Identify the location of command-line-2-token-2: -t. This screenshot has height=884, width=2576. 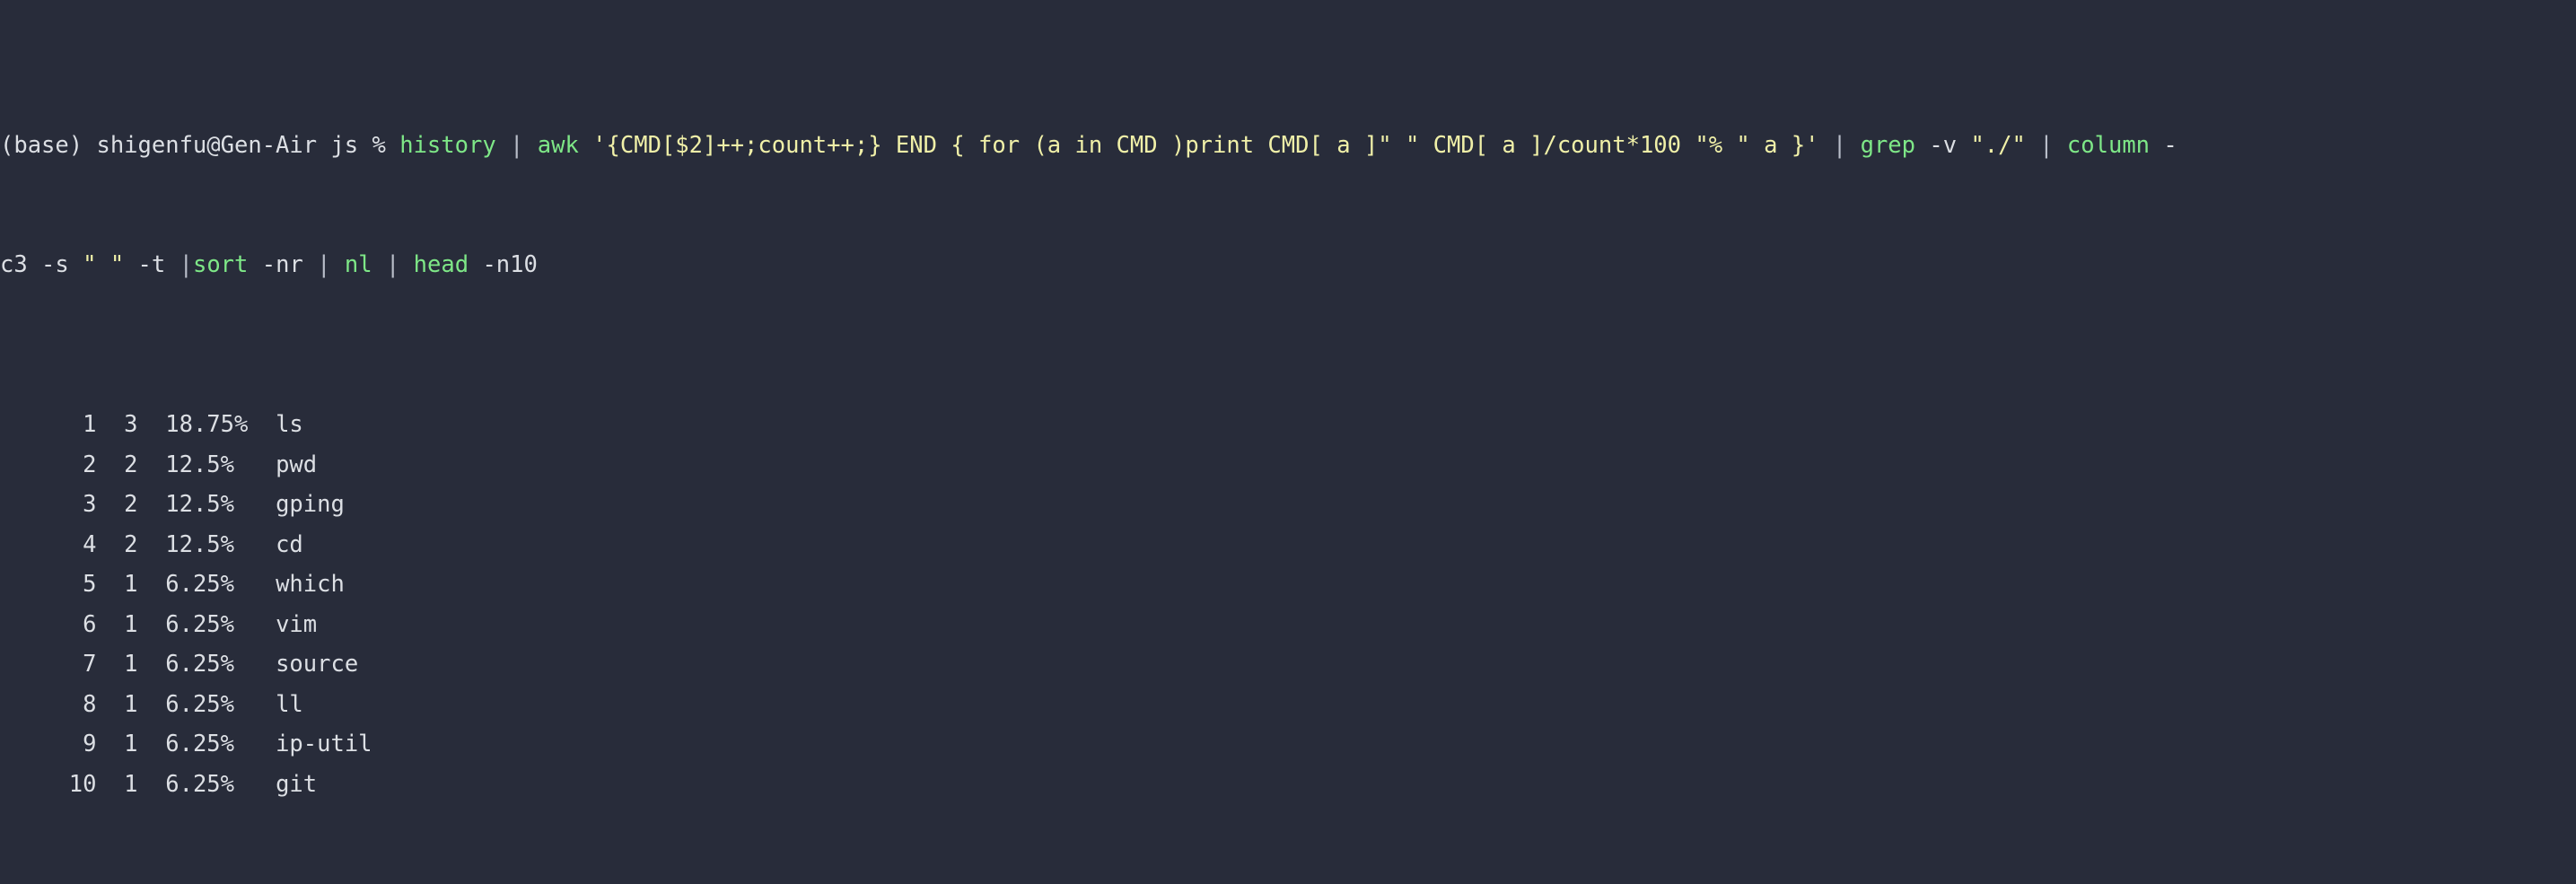
(152, 264).